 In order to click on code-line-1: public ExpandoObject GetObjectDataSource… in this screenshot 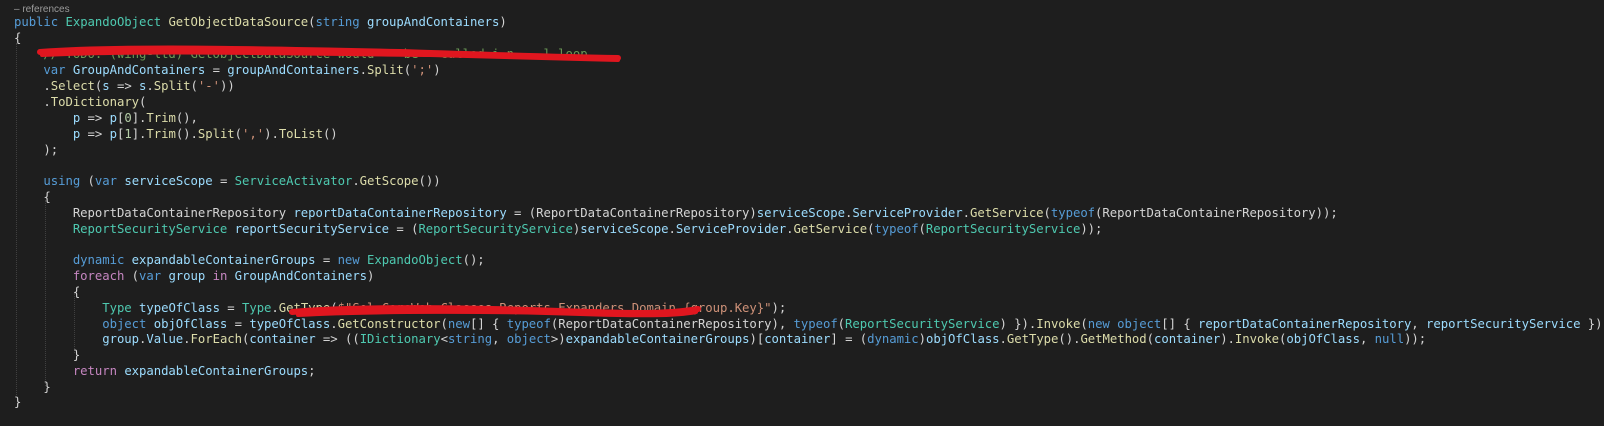, I will do `click(260, 22)`.